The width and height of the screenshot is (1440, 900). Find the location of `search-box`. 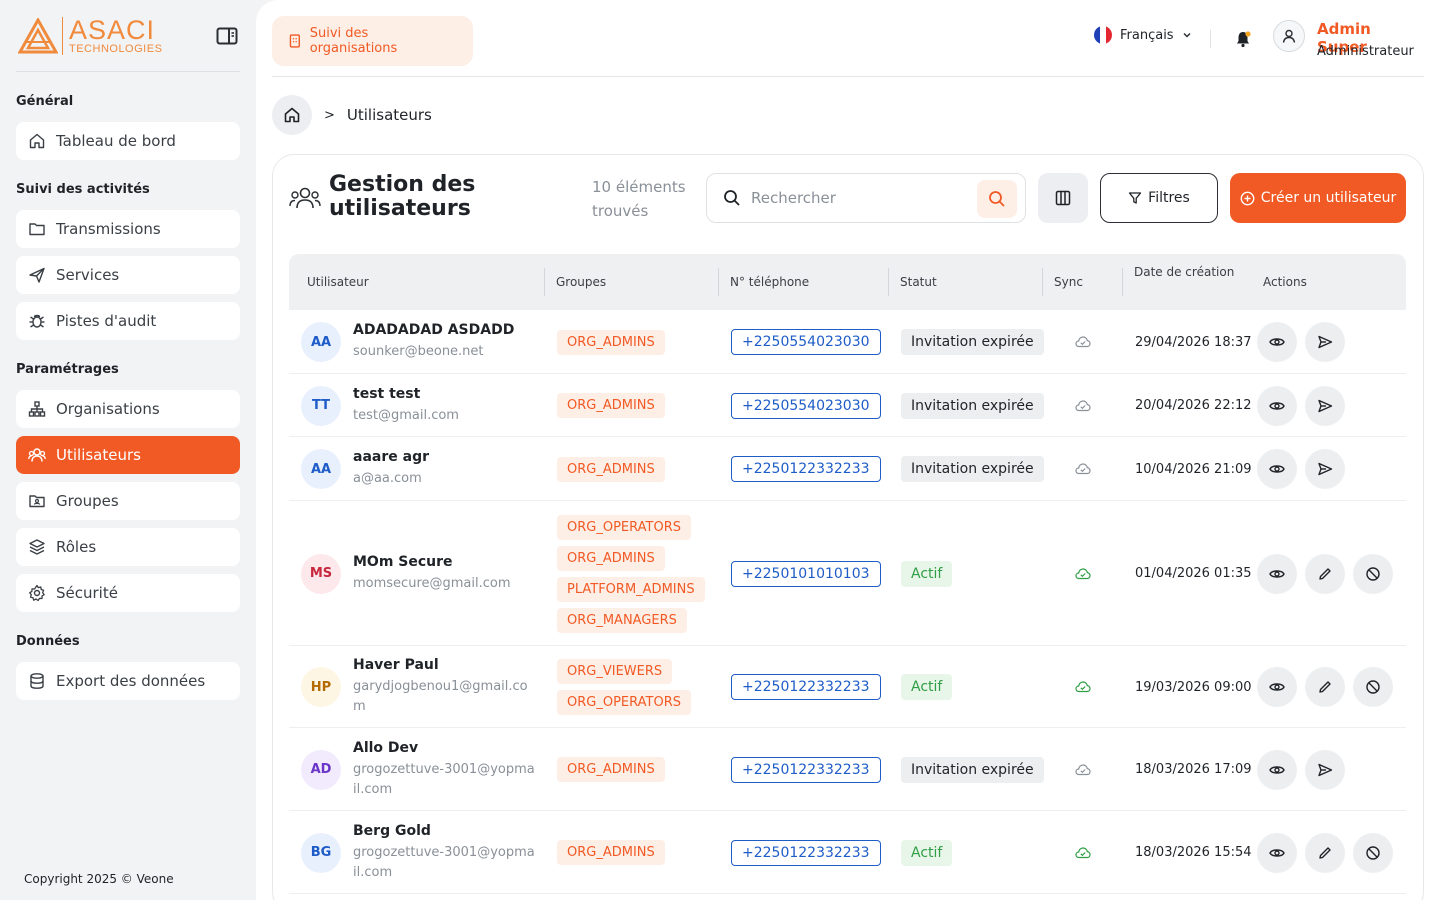

search-box is located at coordinates (866, 198).